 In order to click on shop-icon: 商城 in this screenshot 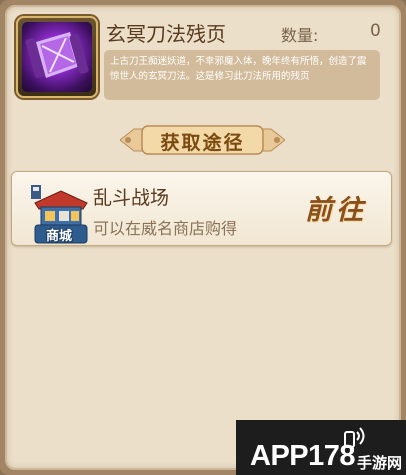, I will do `click(61, 211)`.